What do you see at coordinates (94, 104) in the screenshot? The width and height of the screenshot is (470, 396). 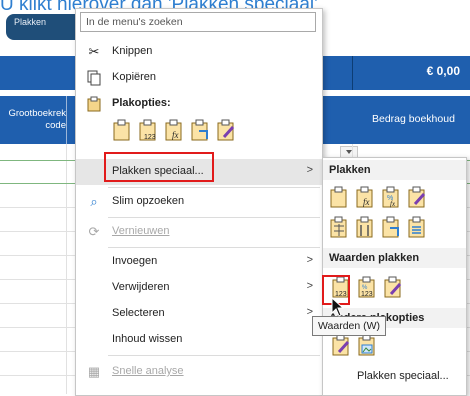 I see `clipboard-icon` at bounding box center [94, 104].